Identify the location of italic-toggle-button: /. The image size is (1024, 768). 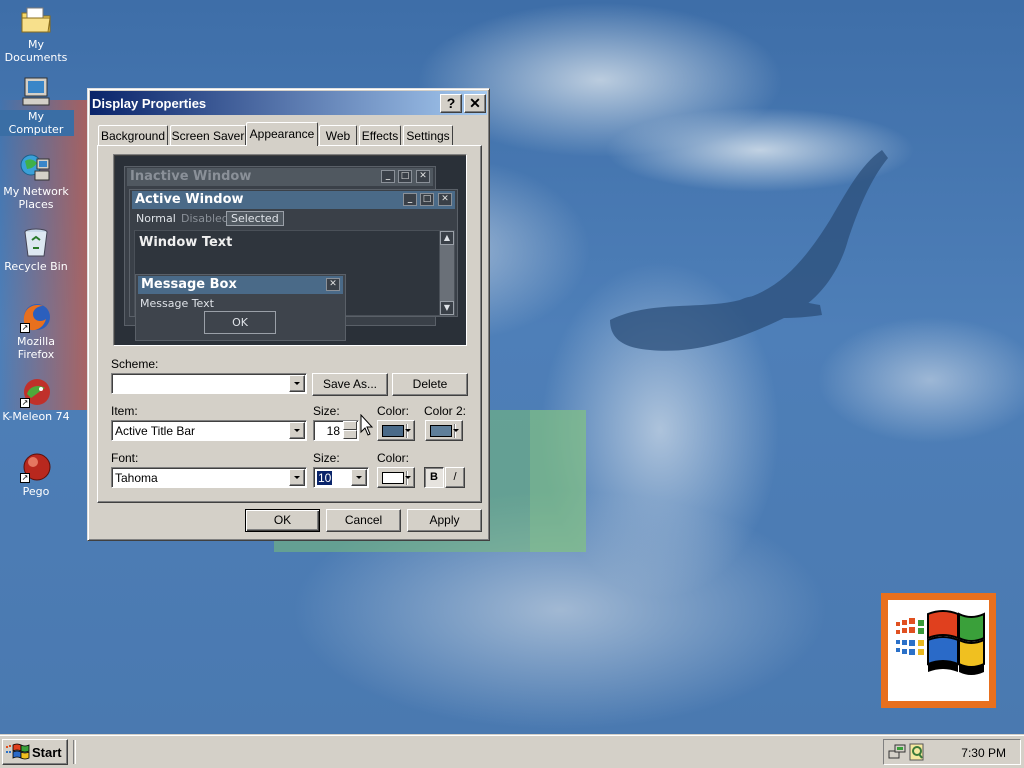
(455, 477).